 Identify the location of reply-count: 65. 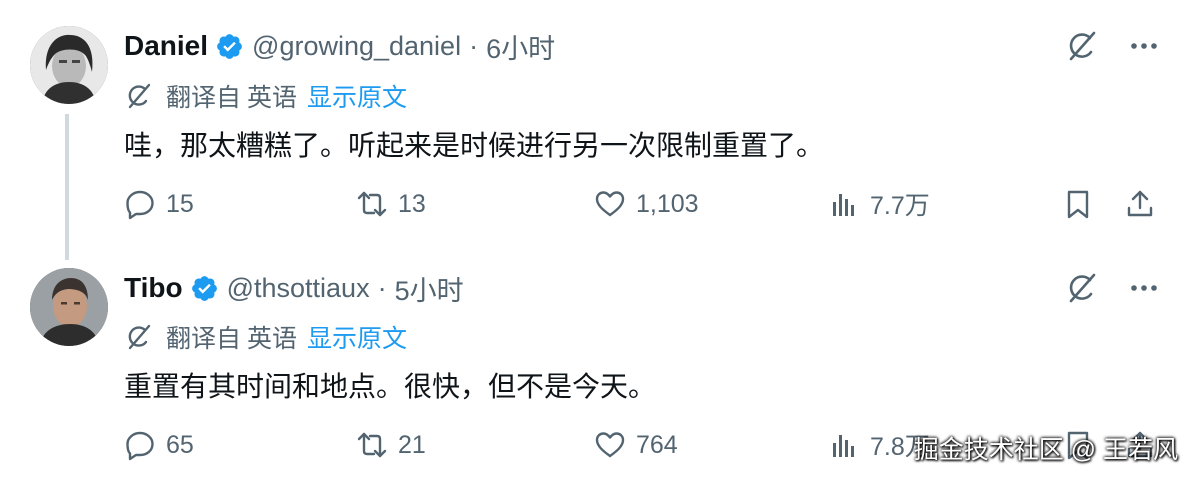
(180, 444).